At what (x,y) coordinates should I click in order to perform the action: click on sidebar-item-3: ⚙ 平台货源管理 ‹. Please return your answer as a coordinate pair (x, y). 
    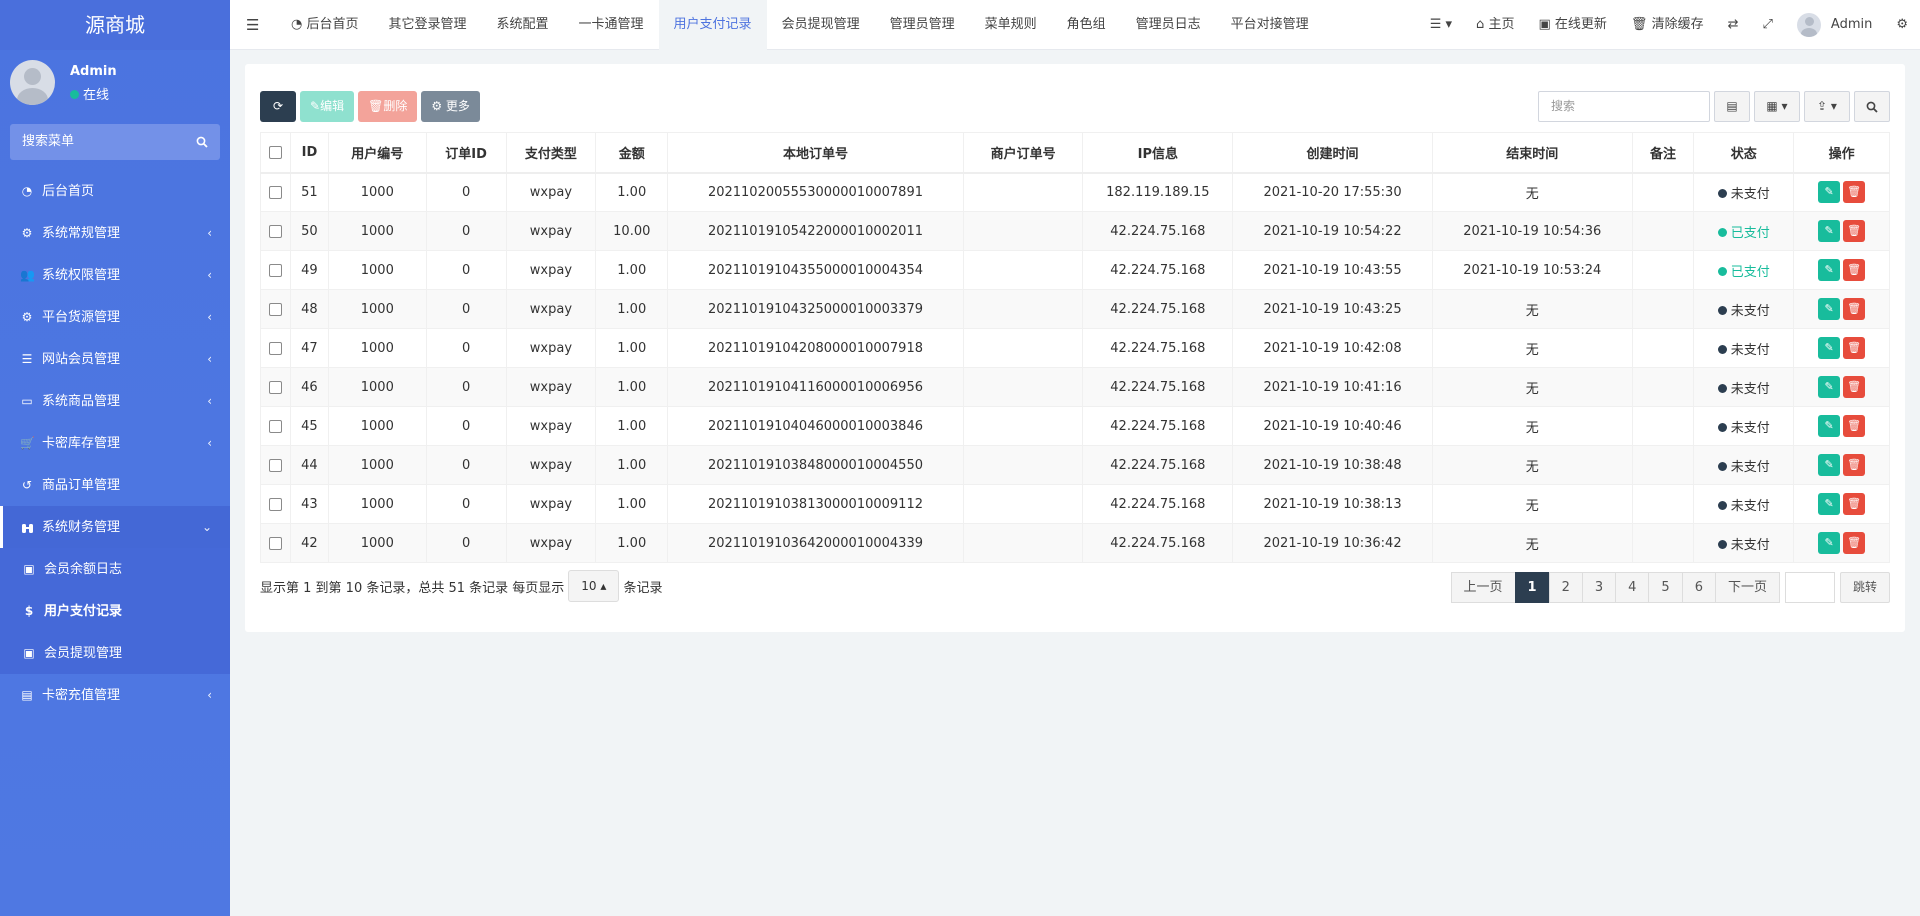
    Looking at the image, I should click on (115, 317).